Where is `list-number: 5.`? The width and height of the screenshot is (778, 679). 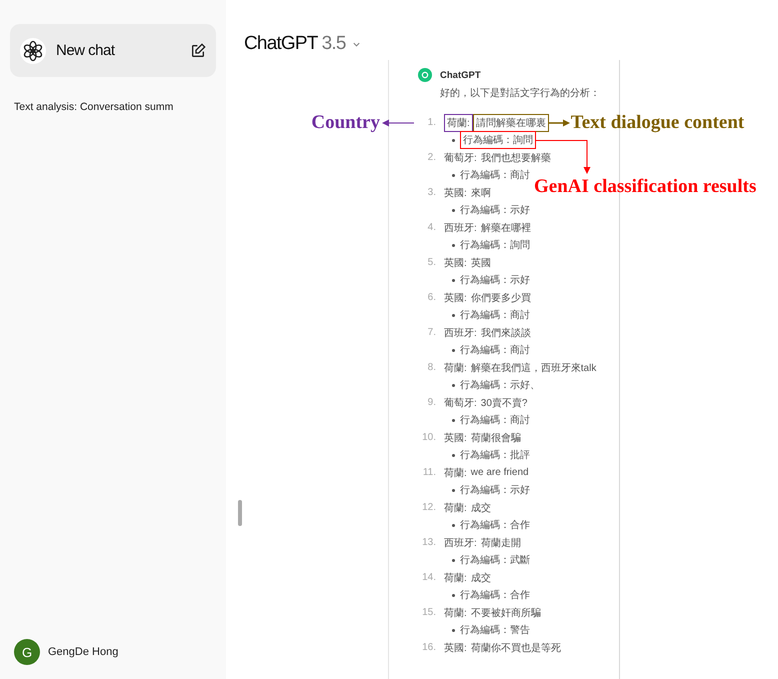 list-number: 5. is located at coordinates (431, 262).